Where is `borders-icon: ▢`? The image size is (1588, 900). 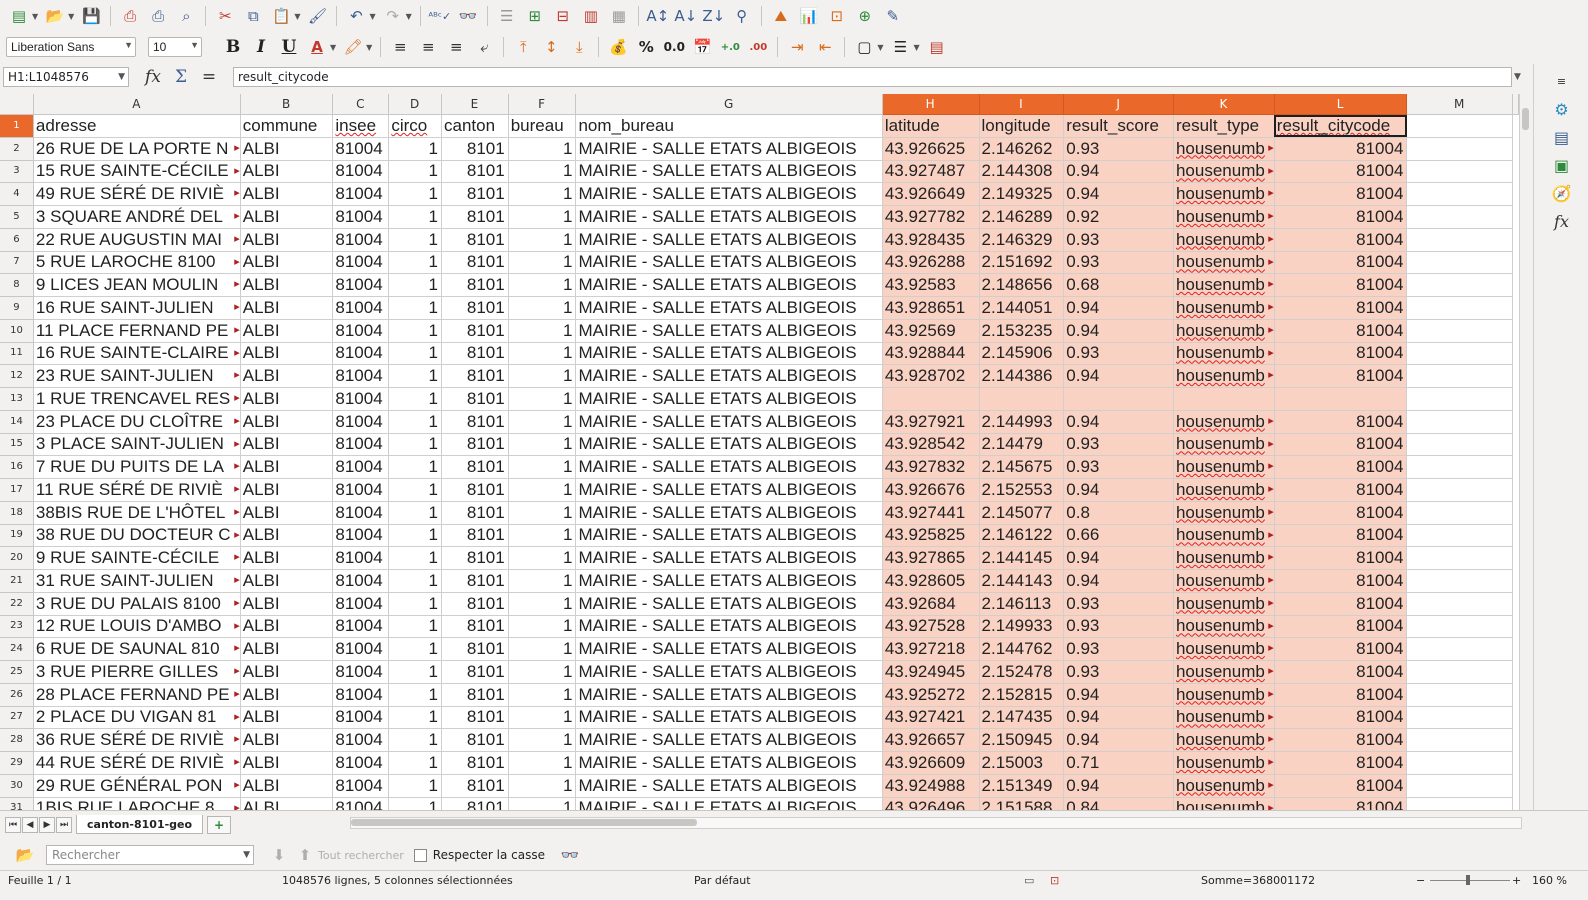 borders-icon: ▢ is located at coordinates (864, 47).